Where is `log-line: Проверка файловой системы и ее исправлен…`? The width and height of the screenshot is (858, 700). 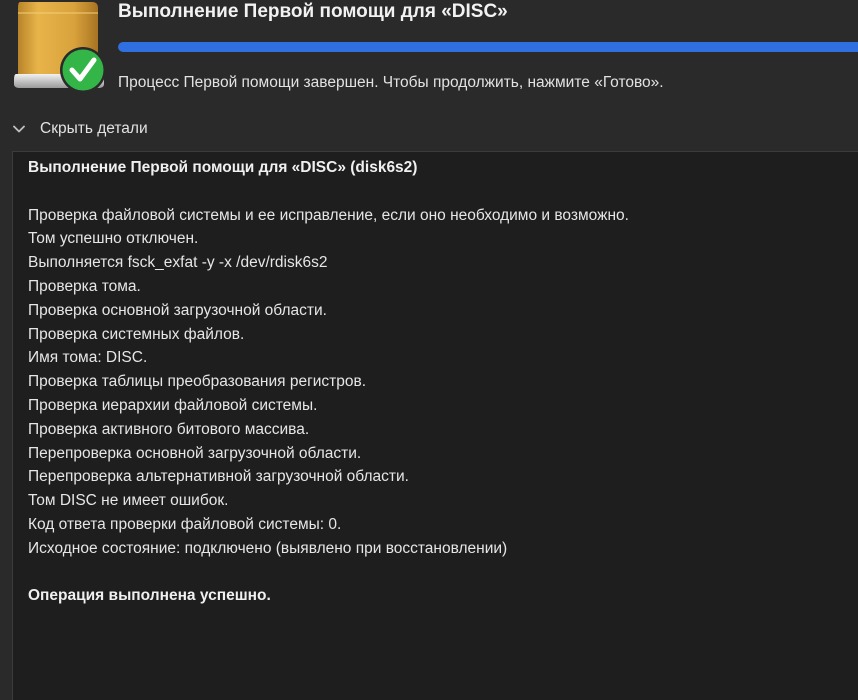
log-line: Проверка файловой системы и ее исправлен… is located at coordinates (328, 215).